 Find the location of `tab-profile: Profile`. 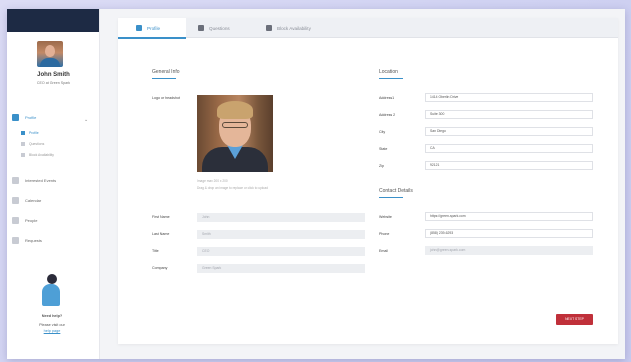

tab-profile: Profile is located at coordinates (152, 28).